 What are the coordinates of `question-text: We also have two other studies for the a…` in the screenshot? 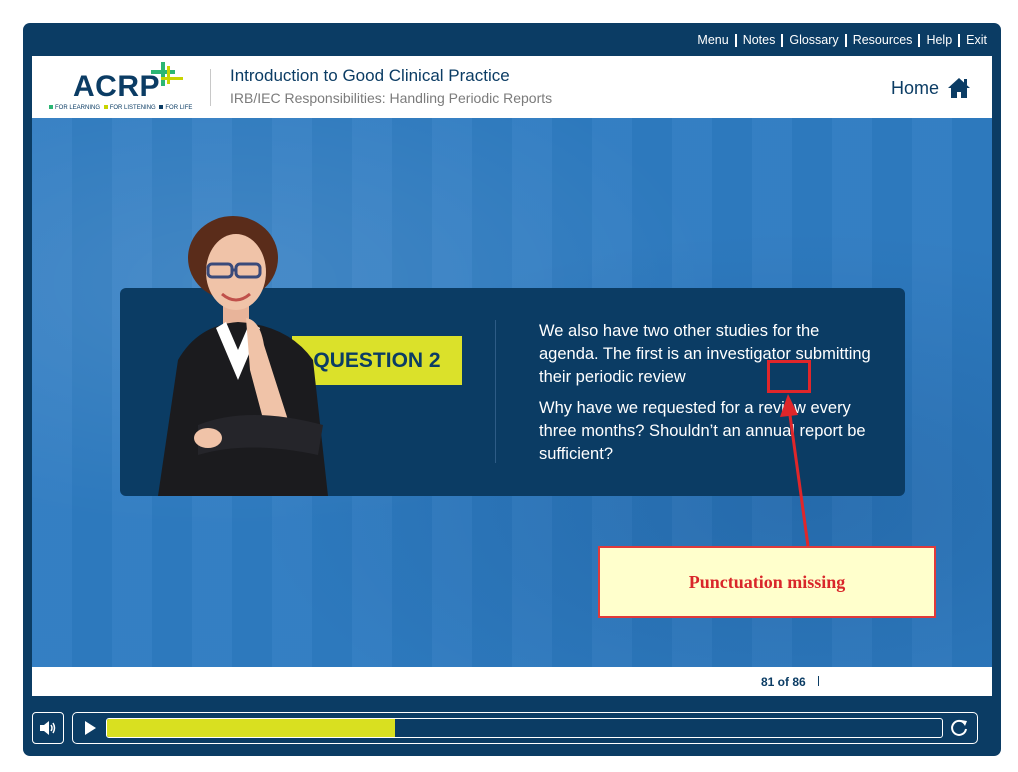 It's located at (709, 397).